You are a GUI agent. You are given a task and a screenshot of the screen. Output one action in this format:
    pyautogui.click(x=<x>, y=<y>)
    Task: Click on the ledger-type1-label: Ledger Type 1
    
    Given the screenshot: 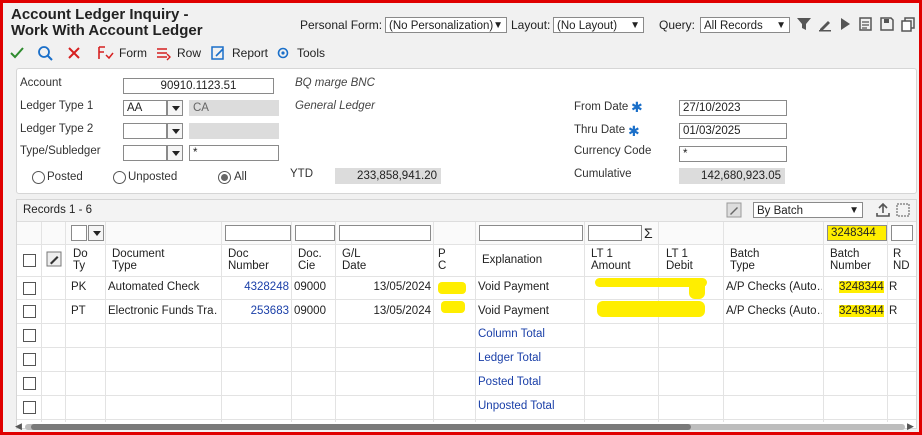 What is the action you would take?
    pyautogui.click(x=57, y=106)
    